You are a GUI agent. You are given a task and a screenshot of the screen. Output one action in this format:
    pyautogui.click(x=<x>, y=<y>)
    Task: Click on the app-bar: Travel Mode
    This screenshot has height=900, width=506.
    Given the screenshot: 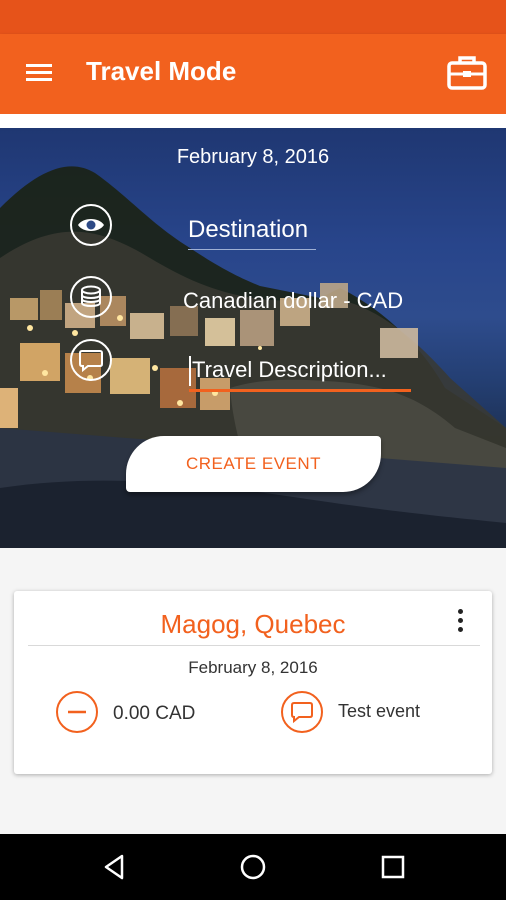 What is the action you would take?
    pyautogui.click(x=253, y=74)
    